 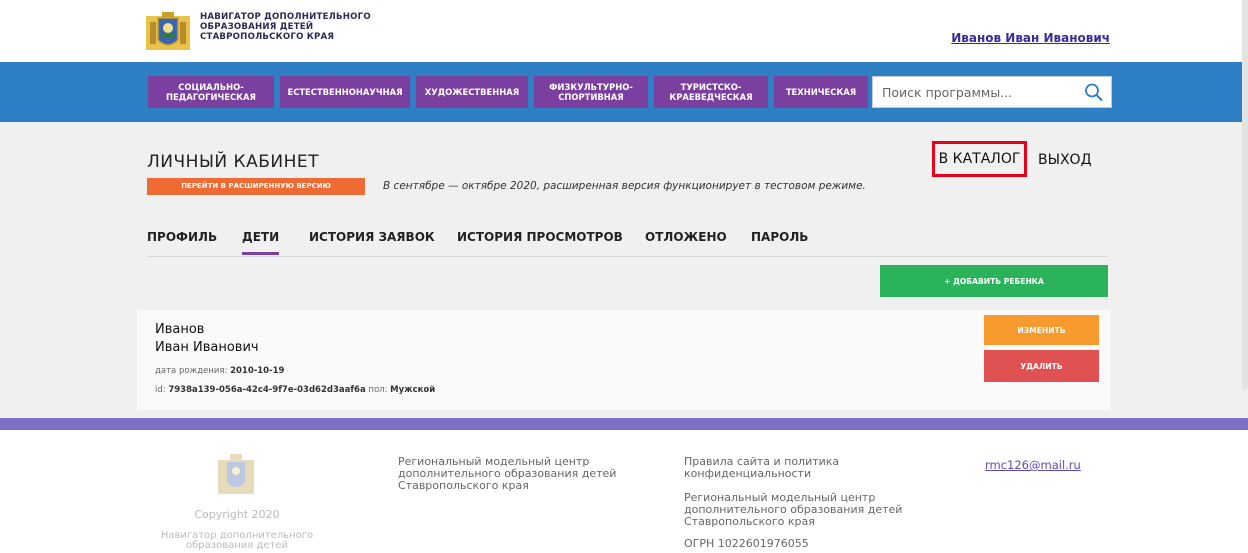 I want to click on child-surname: Иванов, so click(x=180, y=329).